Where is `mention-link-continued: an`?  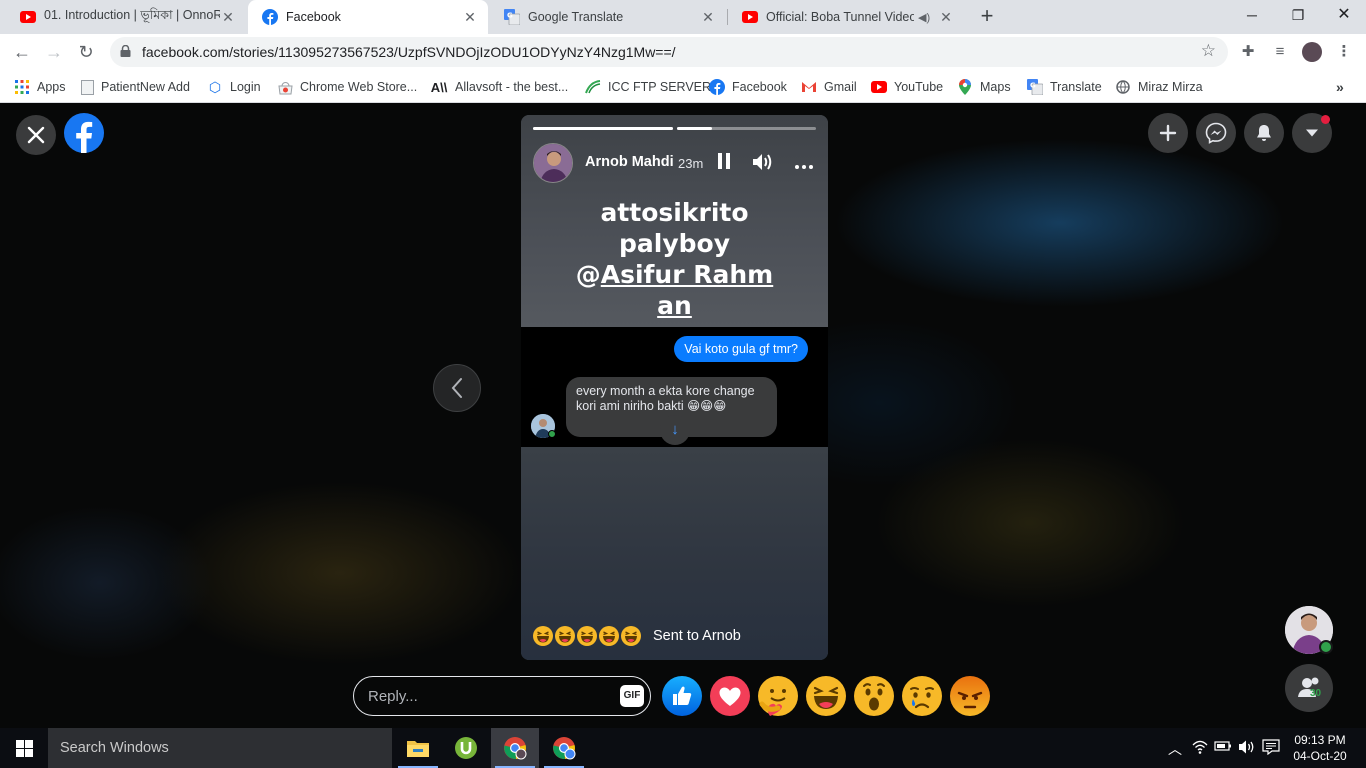
mention-link-continued: an is located at coordinates (674, 305).